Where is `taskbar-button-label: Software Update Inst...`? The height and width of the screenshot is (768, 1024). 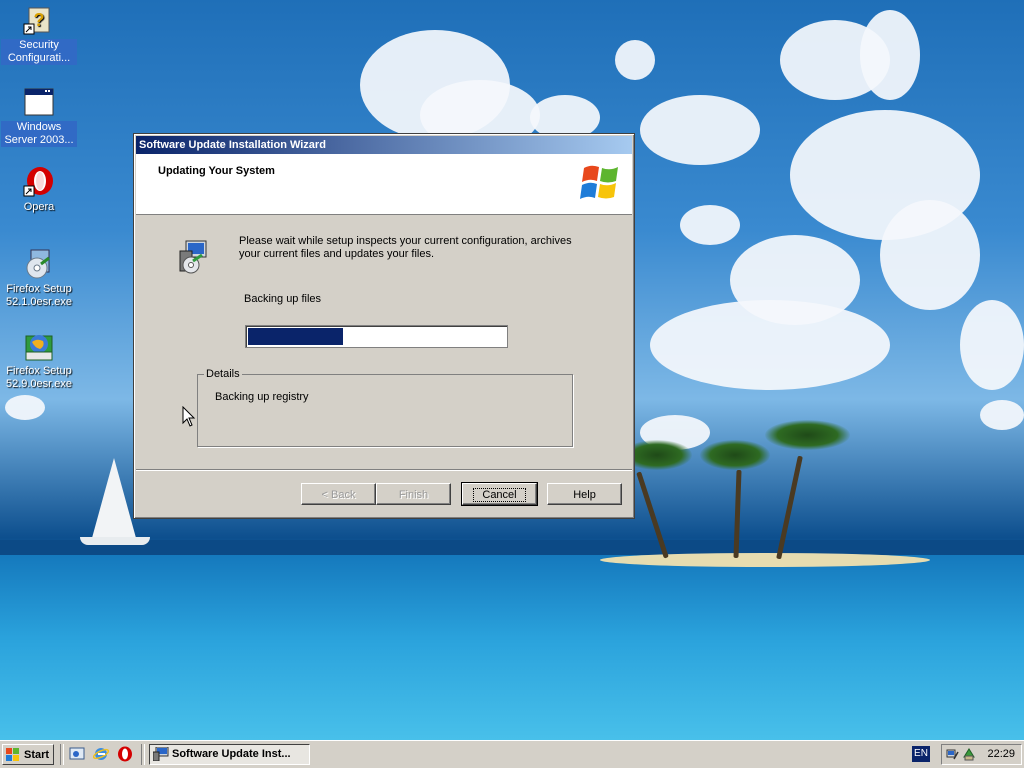
taskbar-button-label: Software Update Inst... is located at coordinates (231, 754).